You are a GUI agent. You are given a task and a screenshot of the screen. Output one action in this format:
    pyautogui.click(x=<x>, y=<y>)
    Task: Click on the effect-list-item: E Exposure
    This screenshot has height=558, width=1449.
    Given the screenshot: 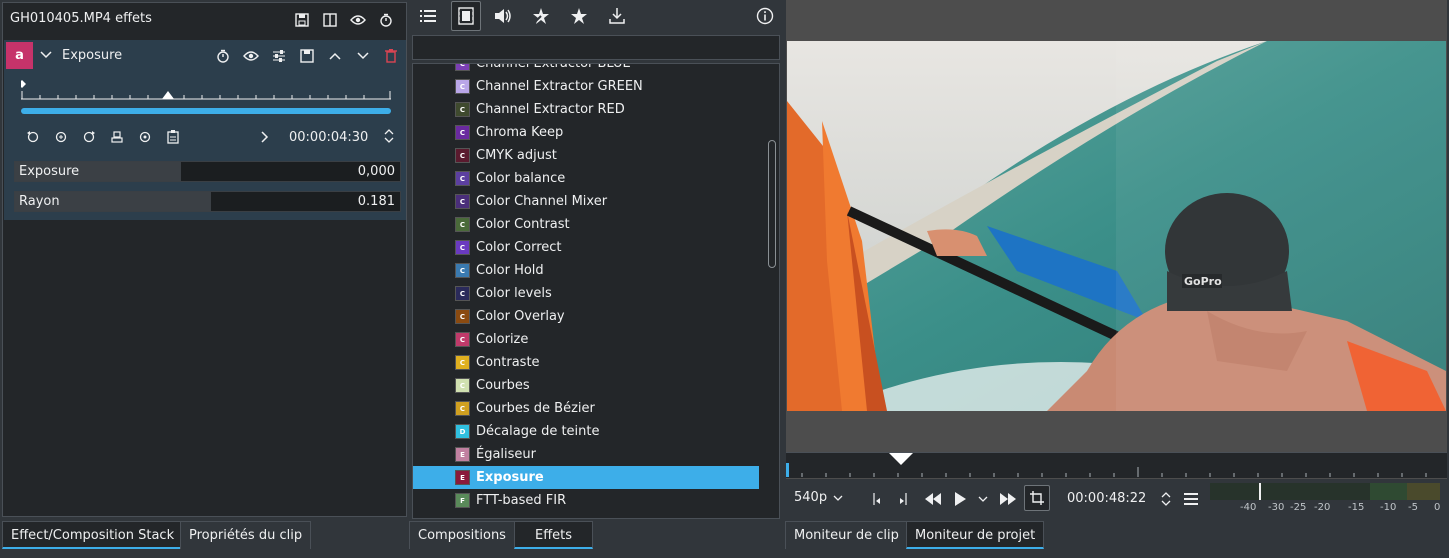 What is the action you would take?
    pyautogui.click(x=586, y=477)
    